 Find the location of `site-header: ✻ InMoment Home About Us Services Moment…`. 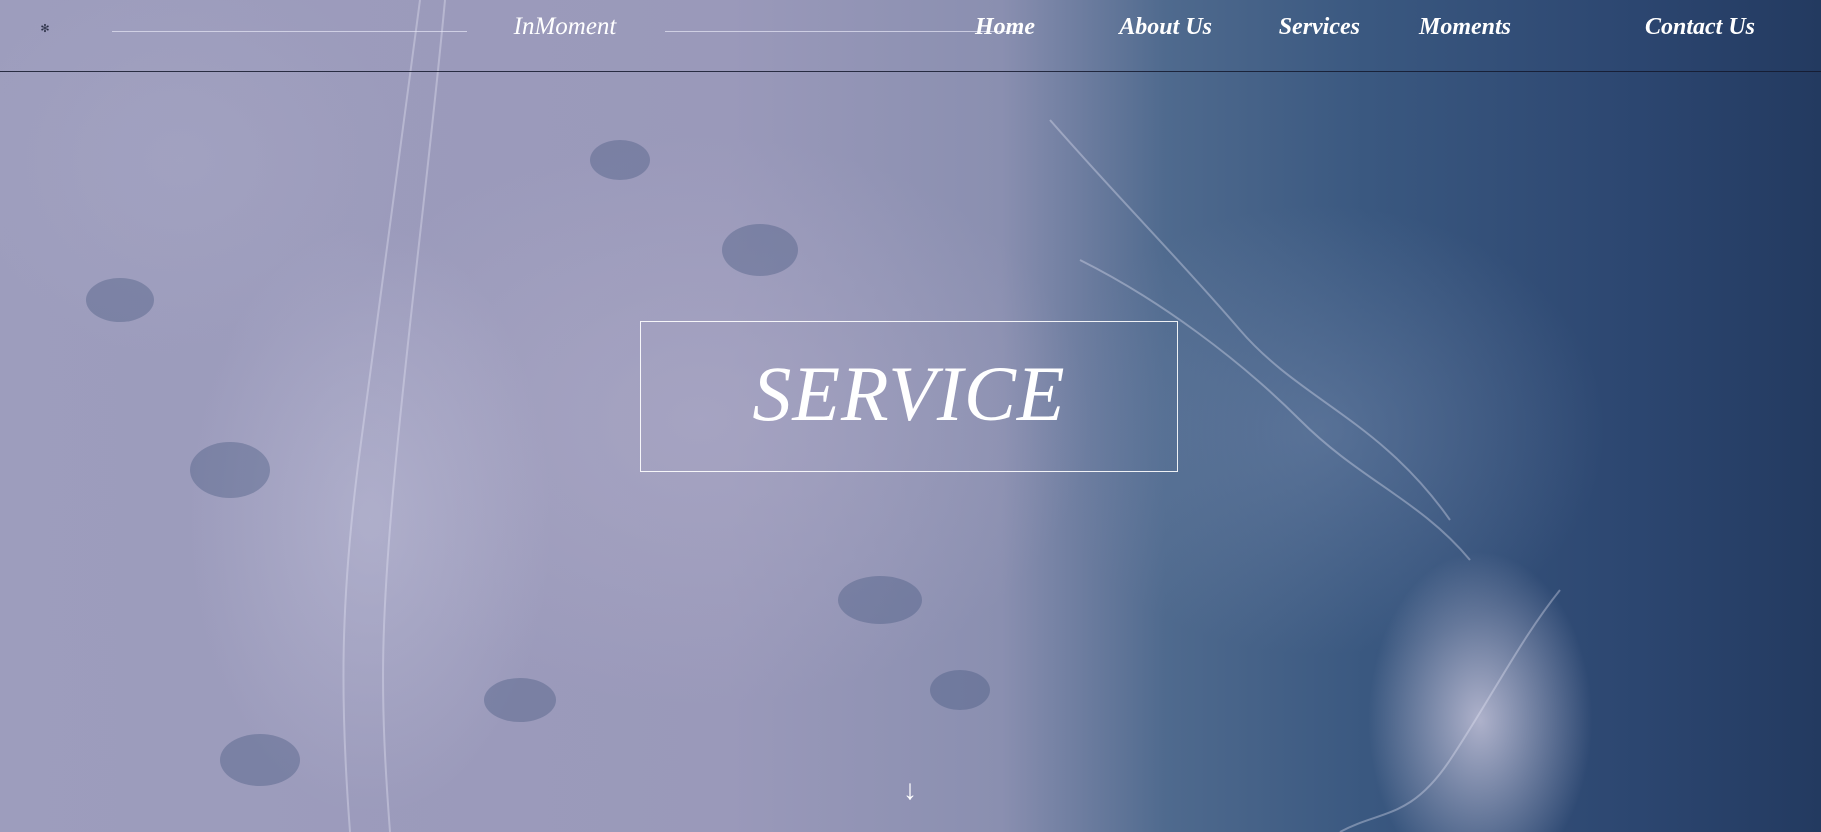

site-header: ✻ InMoment Home About Us Services Moment… is located at coordinates (910, 36).